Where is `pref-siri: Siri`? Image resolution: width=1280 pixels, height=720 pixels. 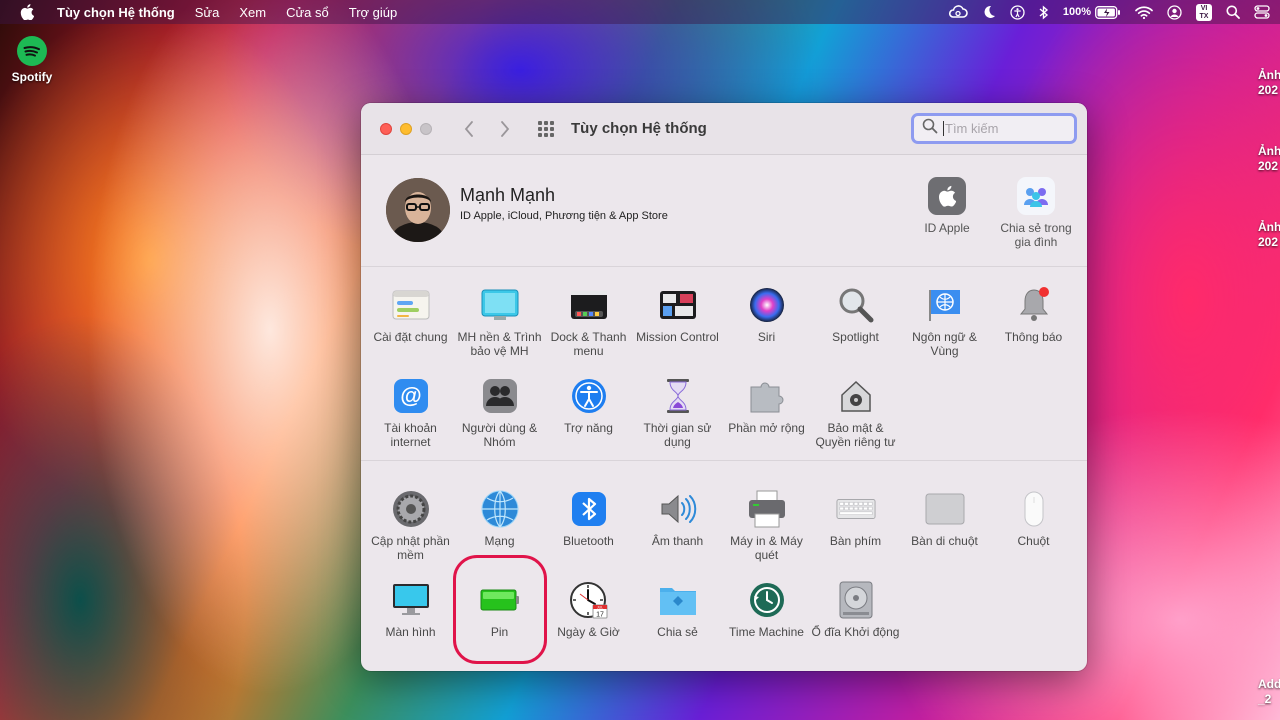
pref-siri: Siri is located at coordinates (766, 314).